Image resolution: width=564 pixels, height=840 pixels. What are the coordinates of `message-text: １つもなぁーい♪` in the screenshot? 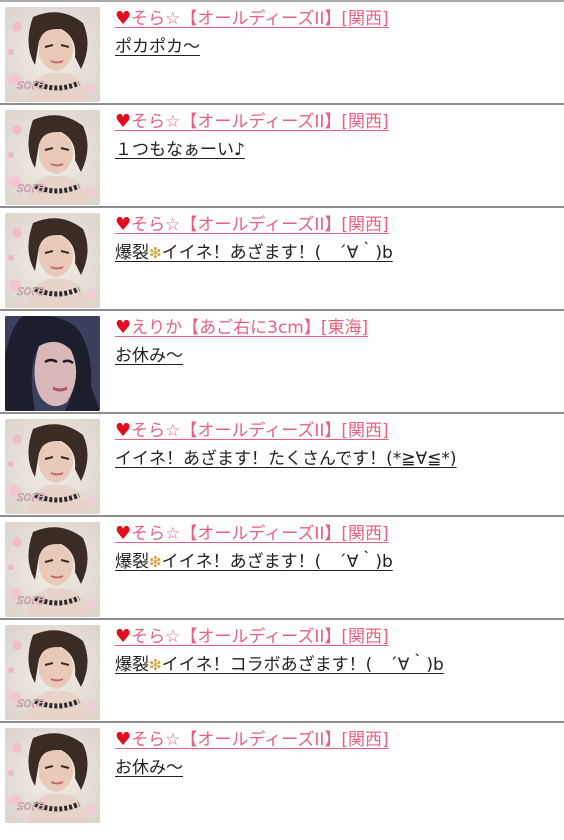 It's located at (180, 150).